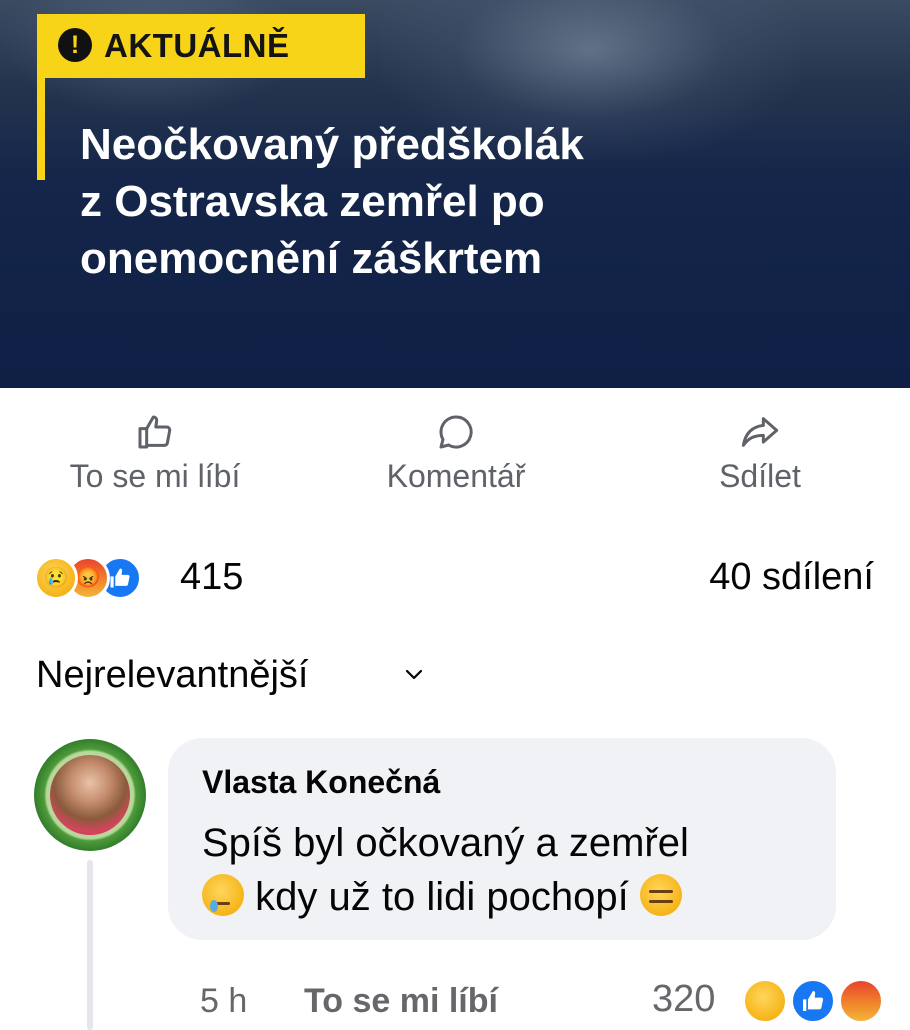  Describe the element at coordinates (90, 945) in the screenshot. I see `thread-line` at that location.